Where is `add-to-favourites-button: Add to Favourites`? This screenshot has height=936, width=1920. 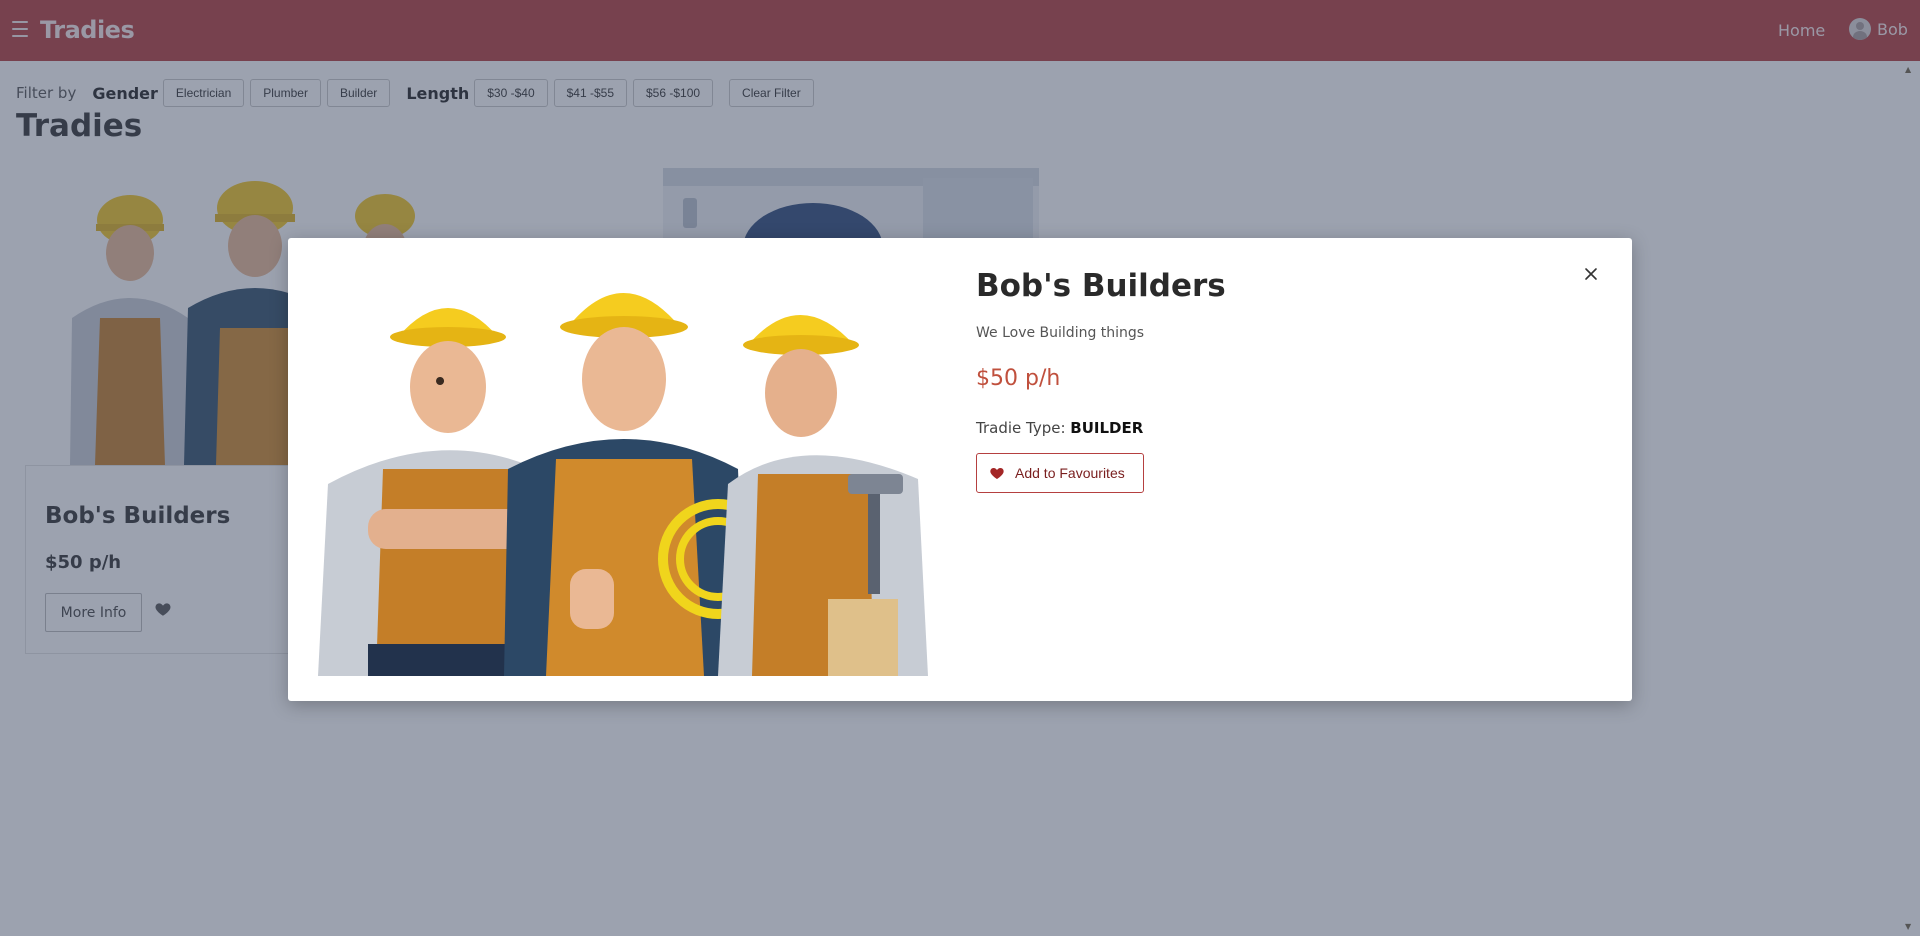
add-to-favourites-button: Add to Favourites is located at coordinates (1060, 473).